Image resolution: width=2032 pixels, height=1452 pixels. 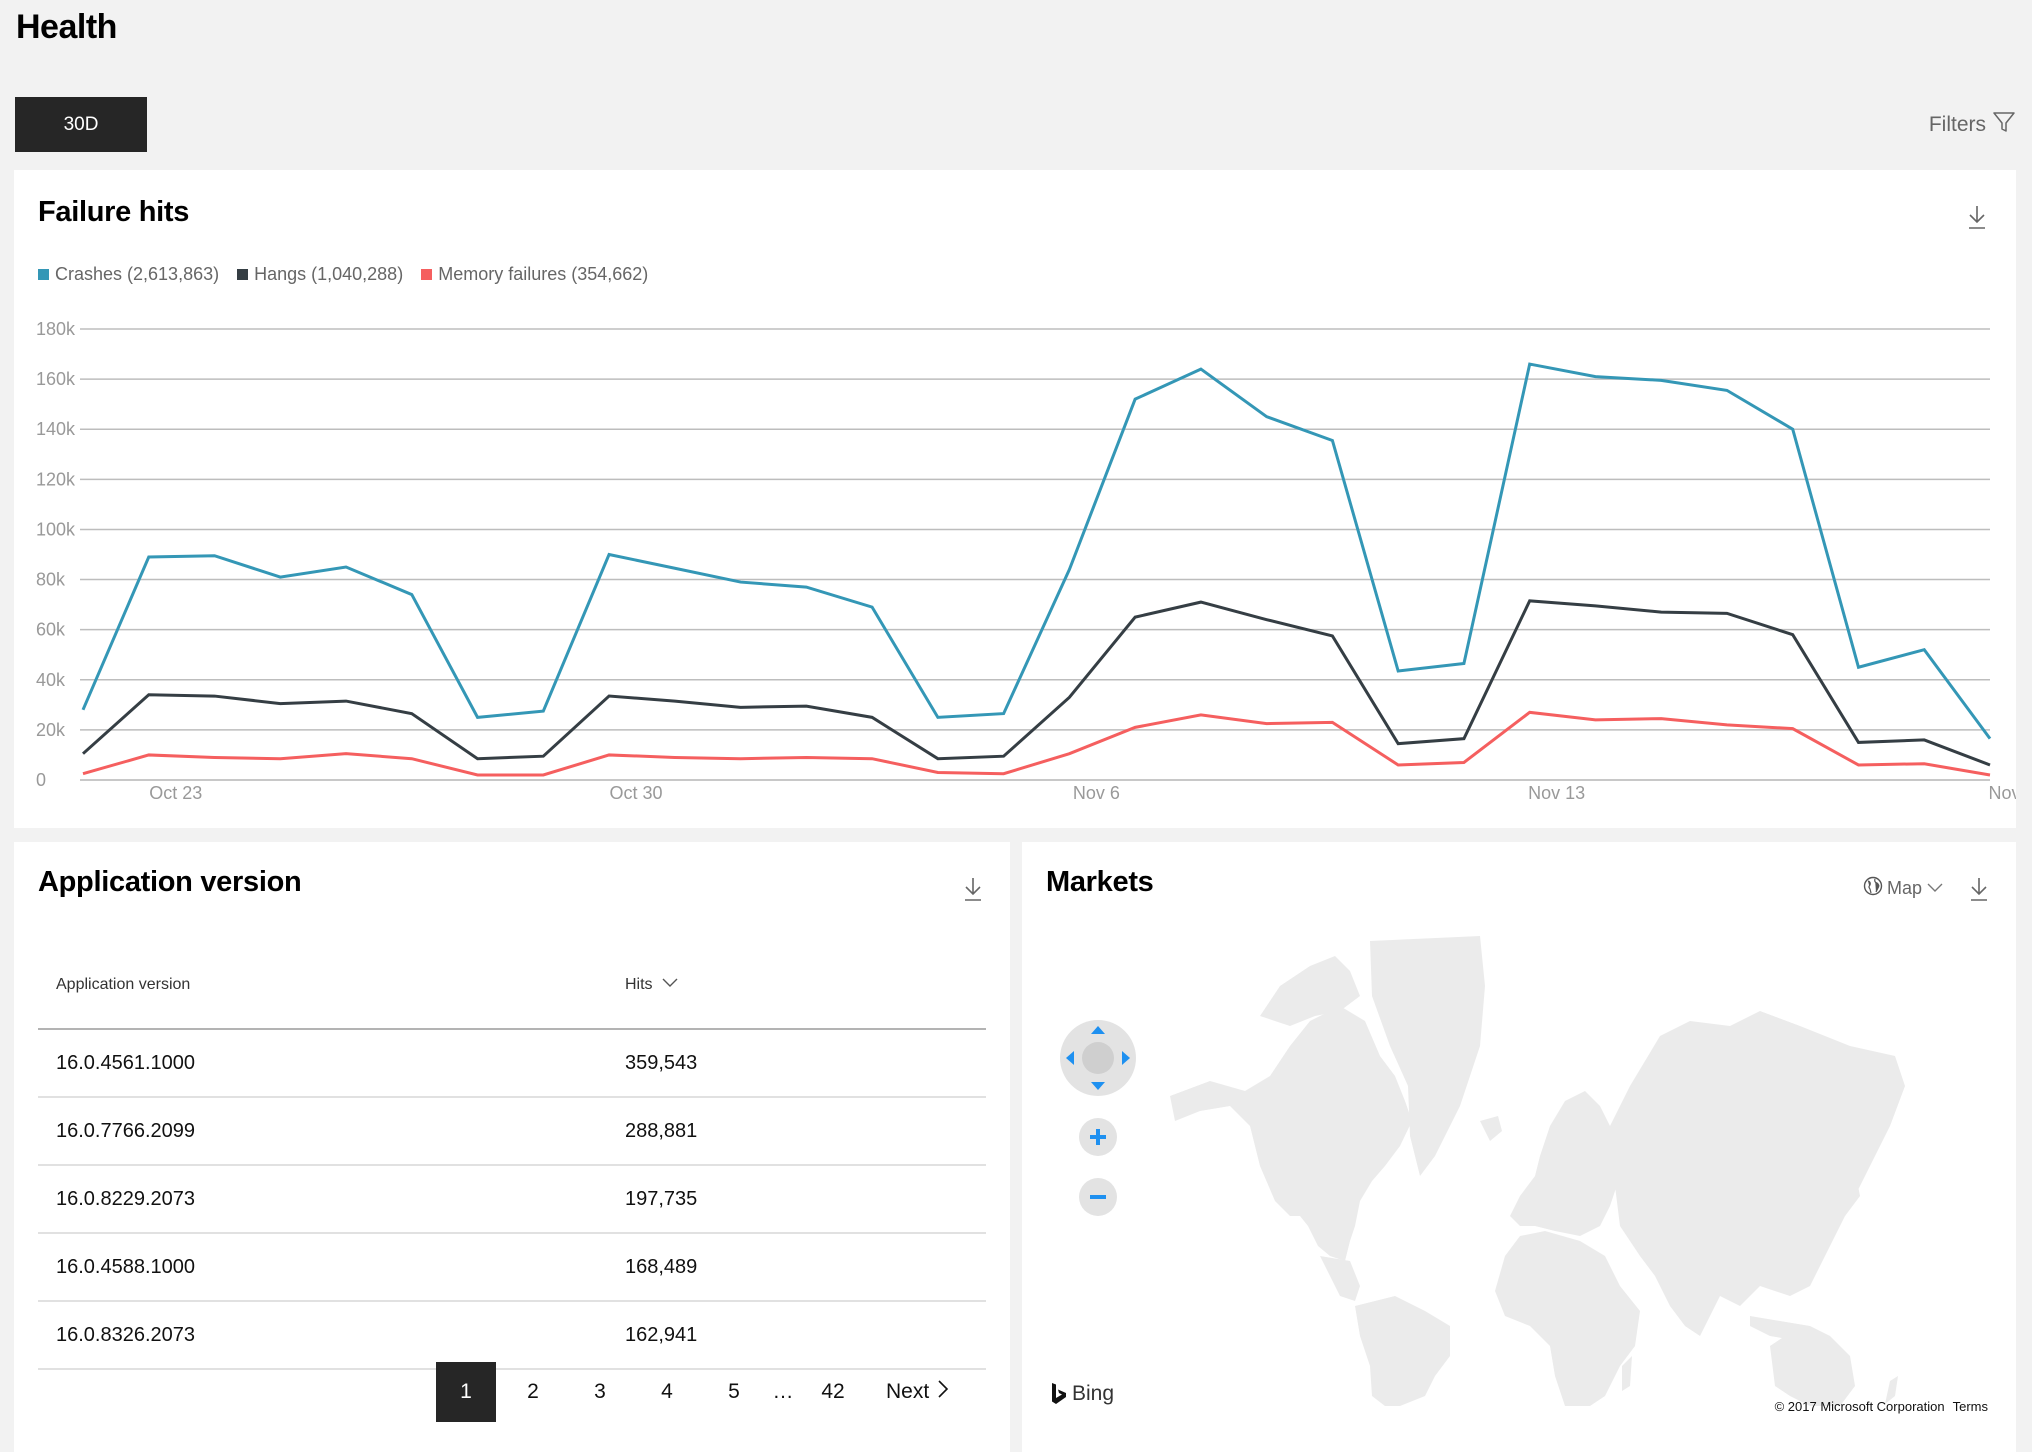 I want to click on legend-item-hangs: Hangs (1,040,288), so click(x=320, y=274).